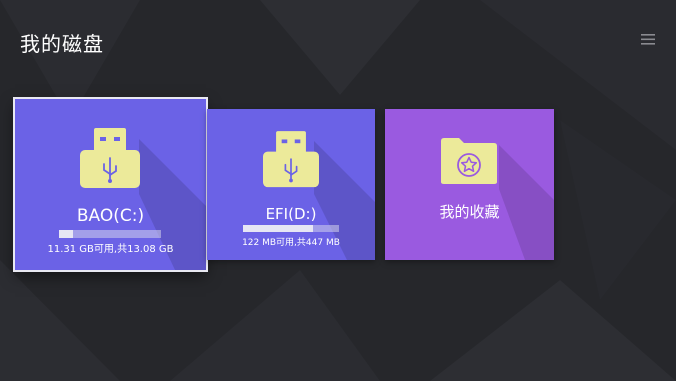 The image size is (676, 381). I want to click on tile-label: BAO(C:), so click(110, 216).